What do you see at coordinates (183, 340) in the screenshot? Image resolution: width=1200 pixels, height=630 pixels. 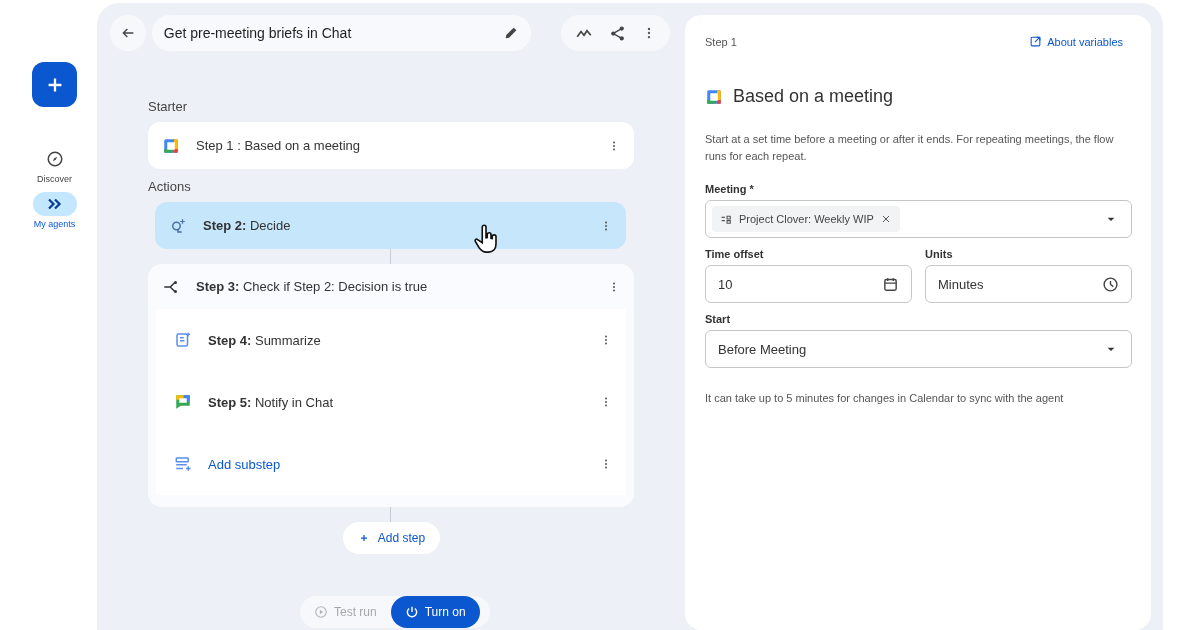 I see `document-sparkle-icon` at bounding box center [183, 340].